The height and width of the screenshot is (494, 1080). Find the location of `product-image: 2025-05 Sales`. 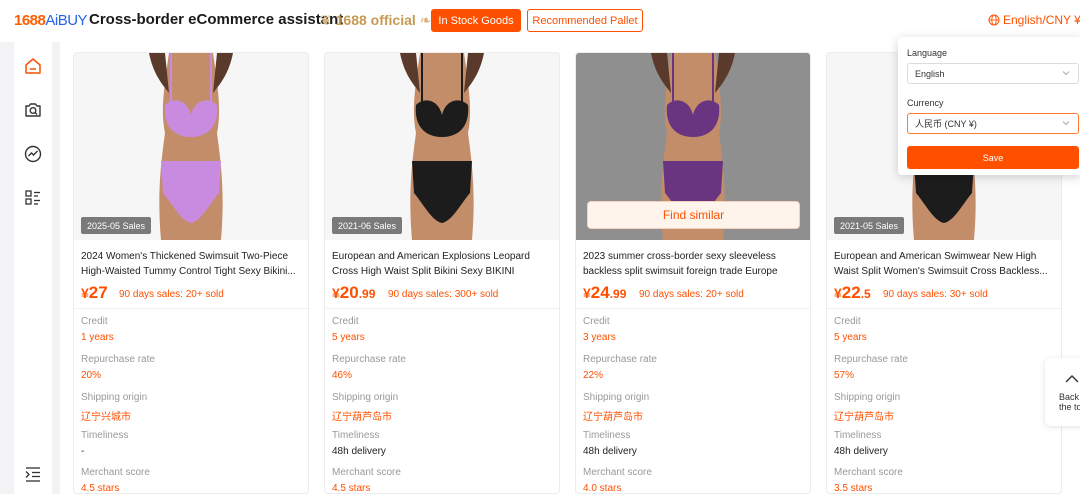

product-image: 2025-05 Sales is located at coordinates (191, 146).